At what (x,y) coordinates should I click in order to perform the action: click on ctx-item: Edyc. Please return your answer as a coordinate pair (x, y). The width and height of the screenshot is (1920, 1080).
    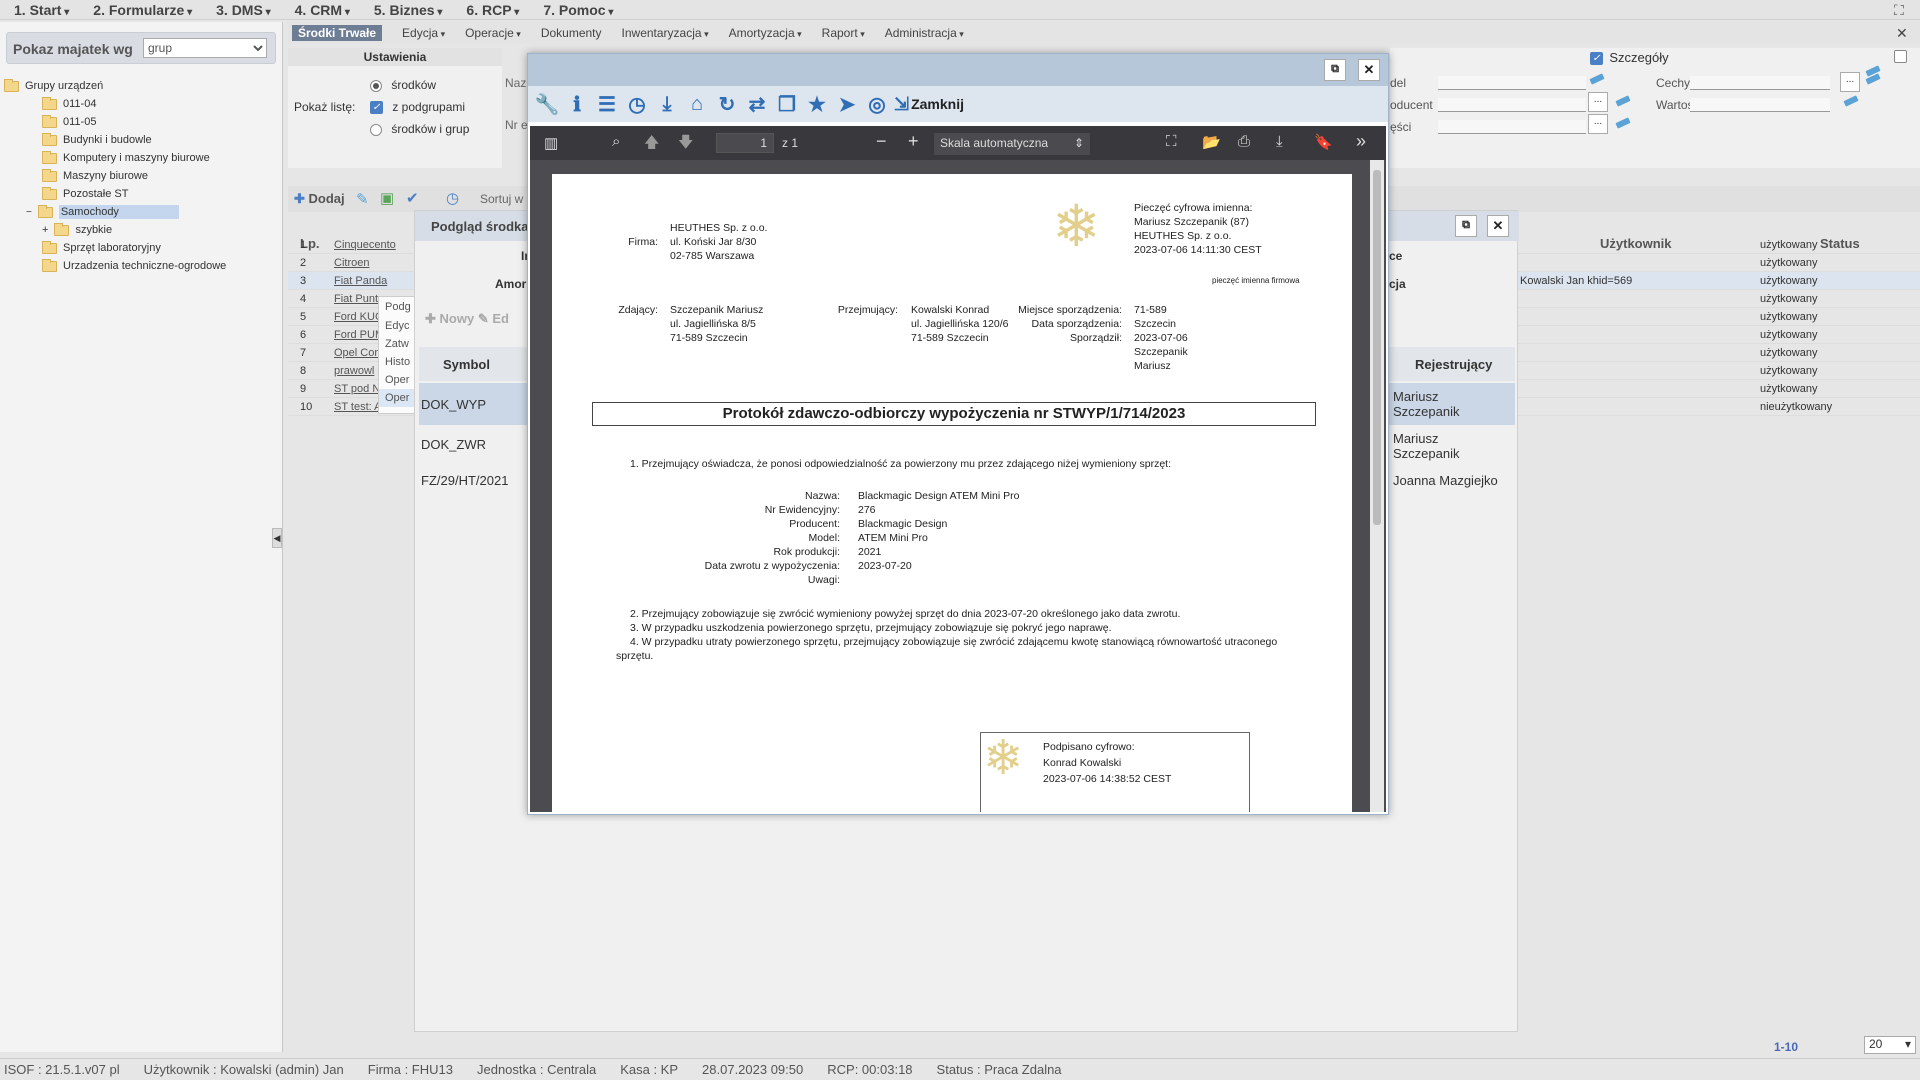
    Looking at the image, I should click on (398, 326).